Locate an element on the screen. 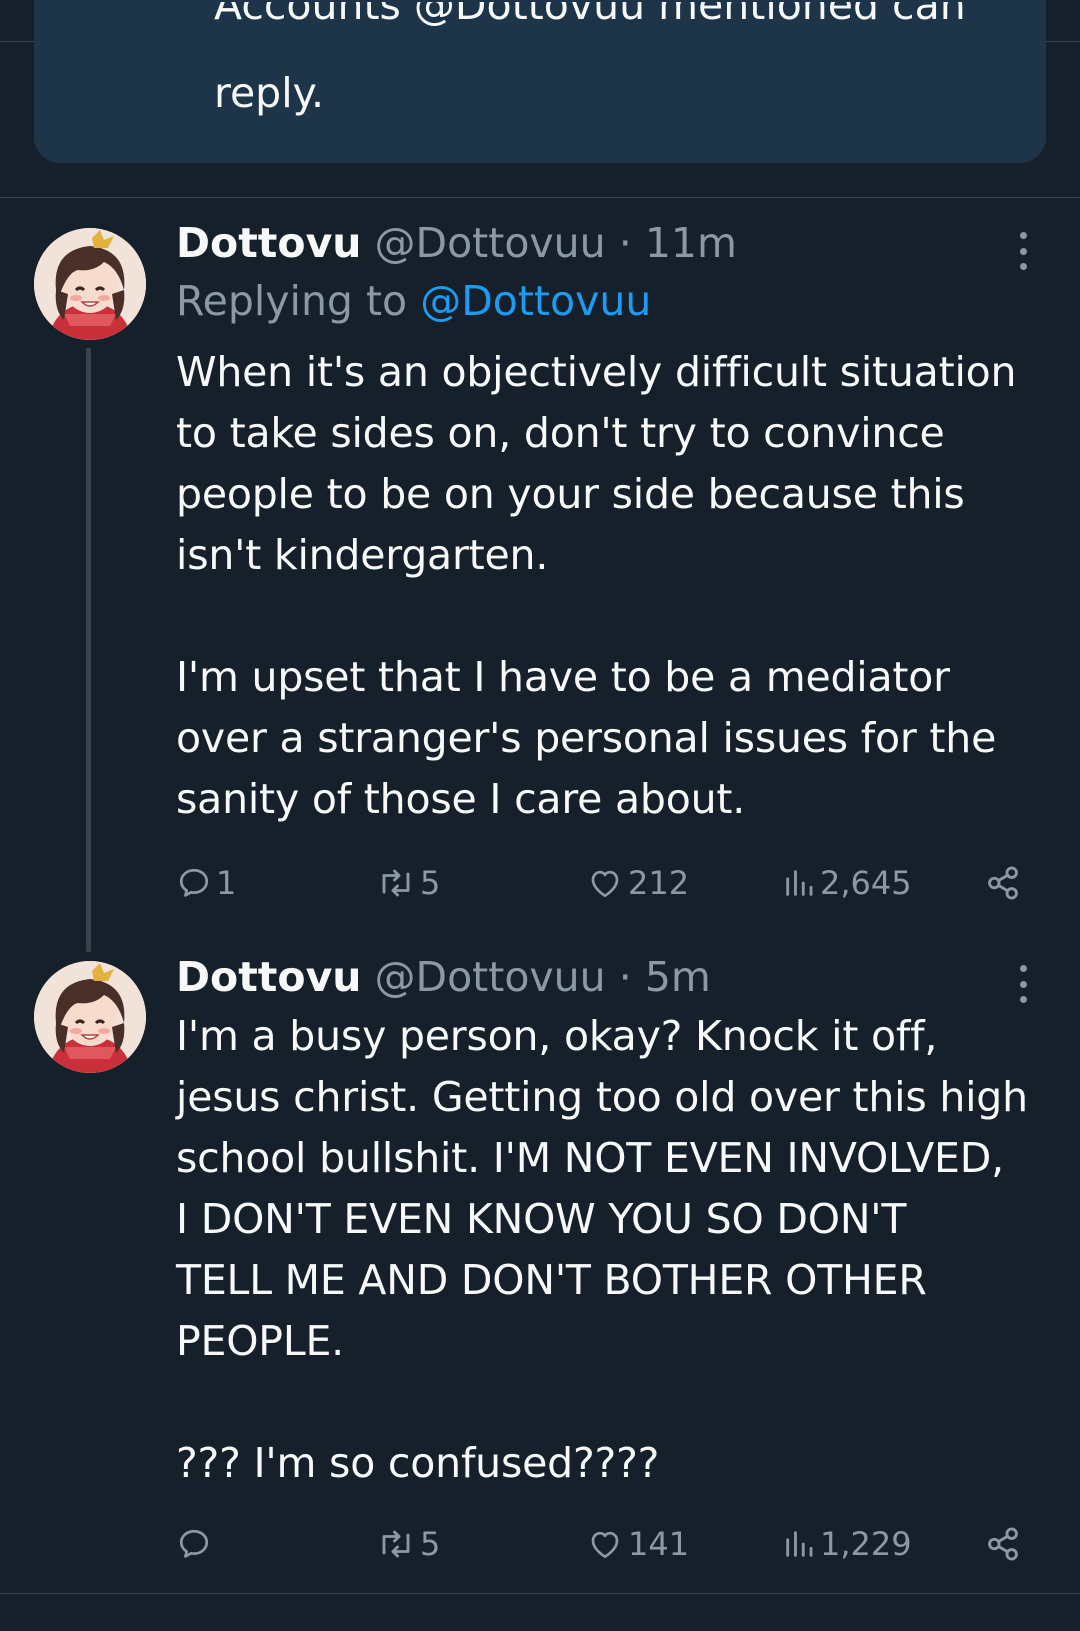 The height and width of the screenshot is (1631, 1080). reply-button: 1 is located at coordinates (206, 883).